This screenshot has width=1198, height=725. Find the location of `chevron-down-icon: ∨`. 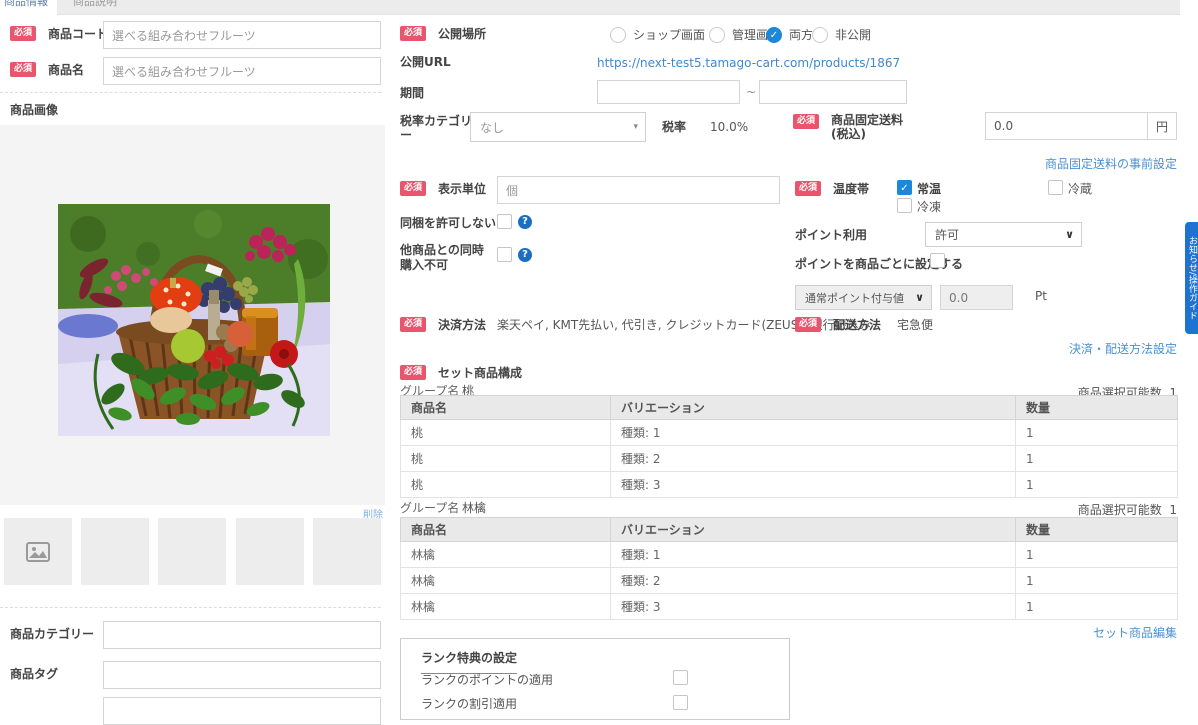

chevron-down-icon: ∨ is located at coordinates (1069, 234).